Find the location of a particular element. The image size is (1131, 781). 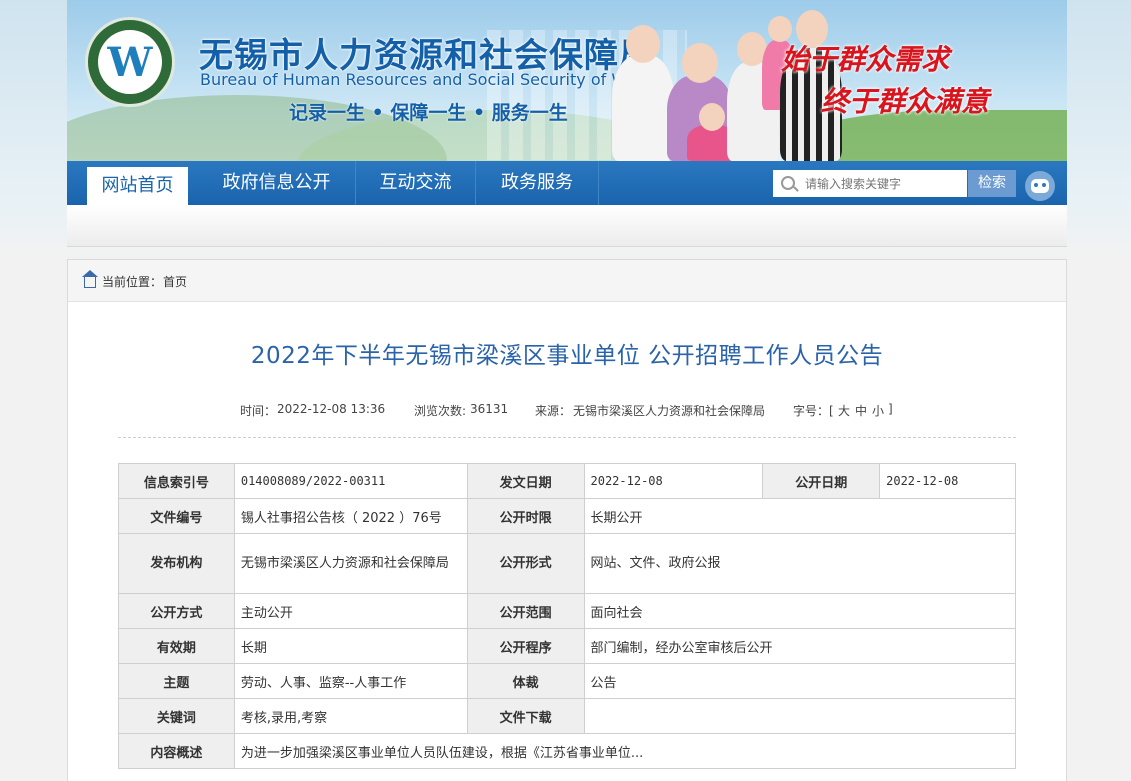

view-count: 36131 is located at coordinates (489, 409).